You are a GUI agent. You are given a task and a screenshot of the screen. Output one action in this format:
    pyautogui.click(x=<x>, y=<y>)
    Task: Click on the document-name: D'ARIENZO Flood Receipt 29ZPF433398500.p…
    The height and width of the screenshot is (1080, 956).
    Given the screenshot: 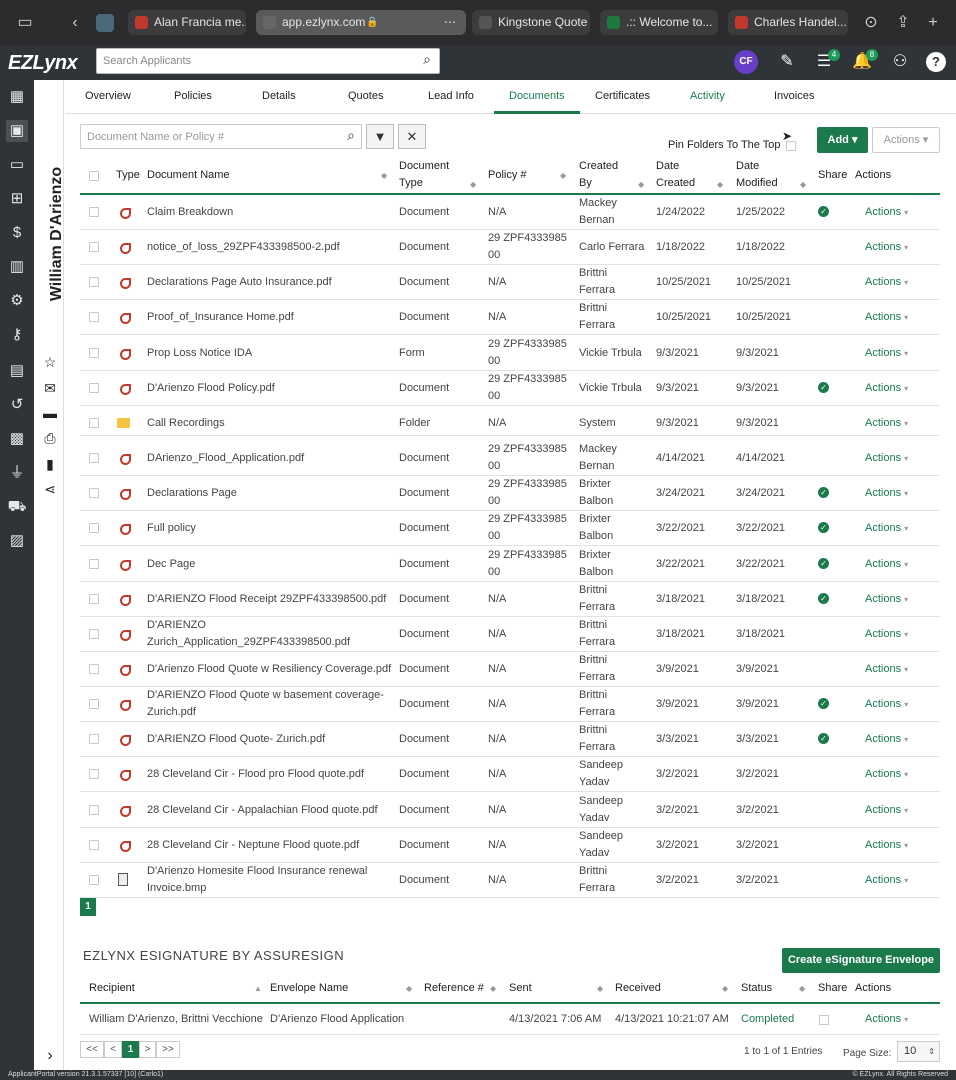 What is the action you would take?
    pyautogui.click(x=266, y=599)
    